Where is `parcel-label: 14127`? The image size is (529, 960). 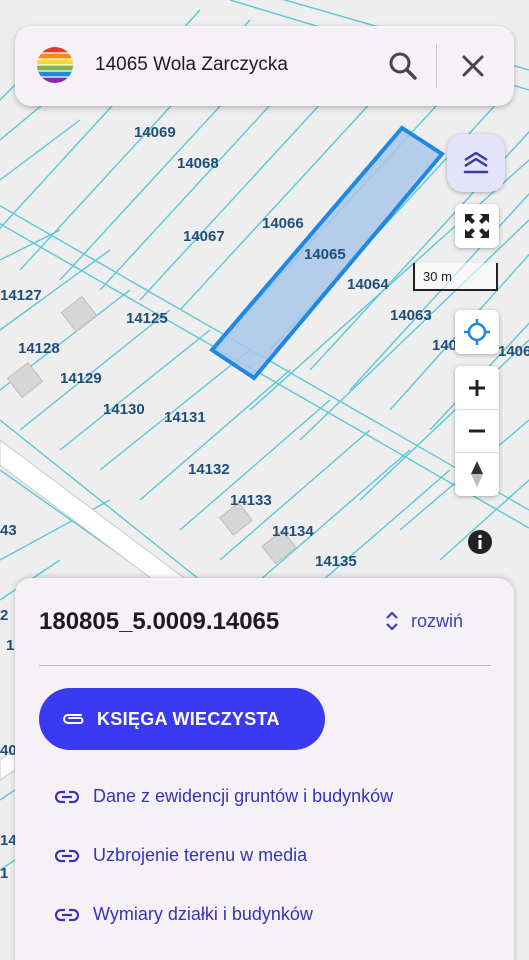
parcel-label: 14127 is located at coordinates (21, 295).